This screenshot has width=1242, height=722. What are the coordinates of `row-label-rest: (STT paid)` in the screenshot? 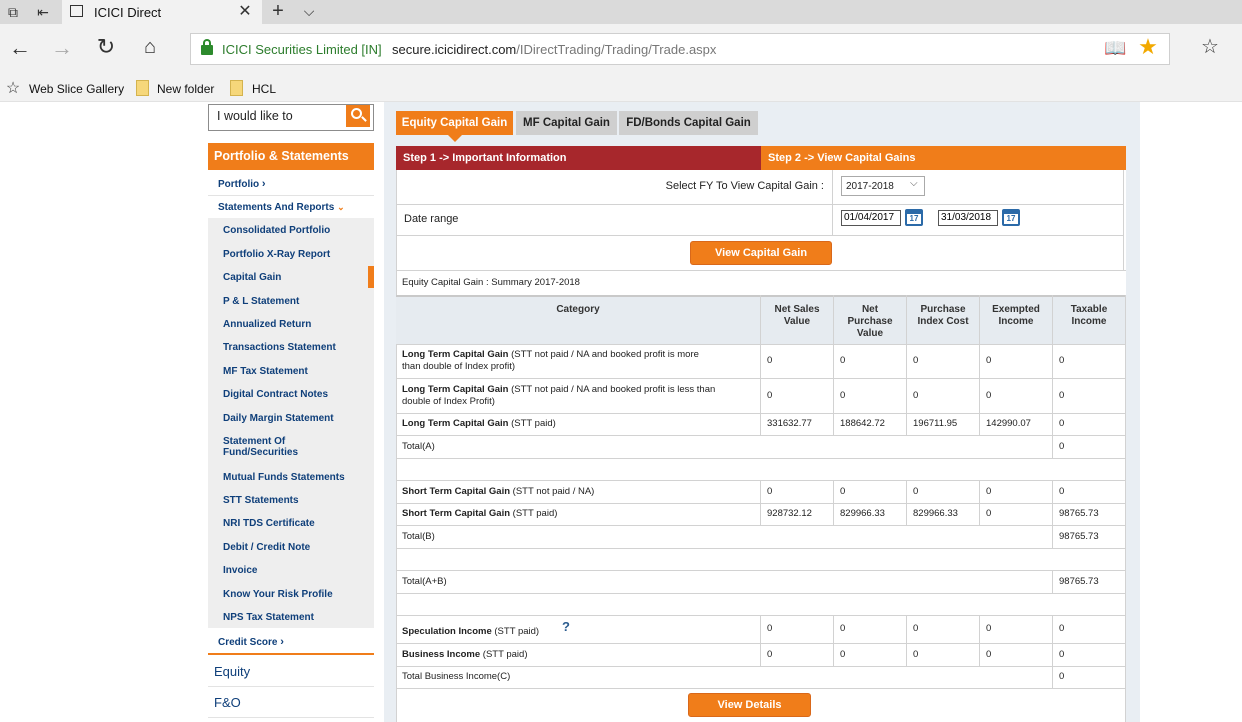 It's located at (532, 423).